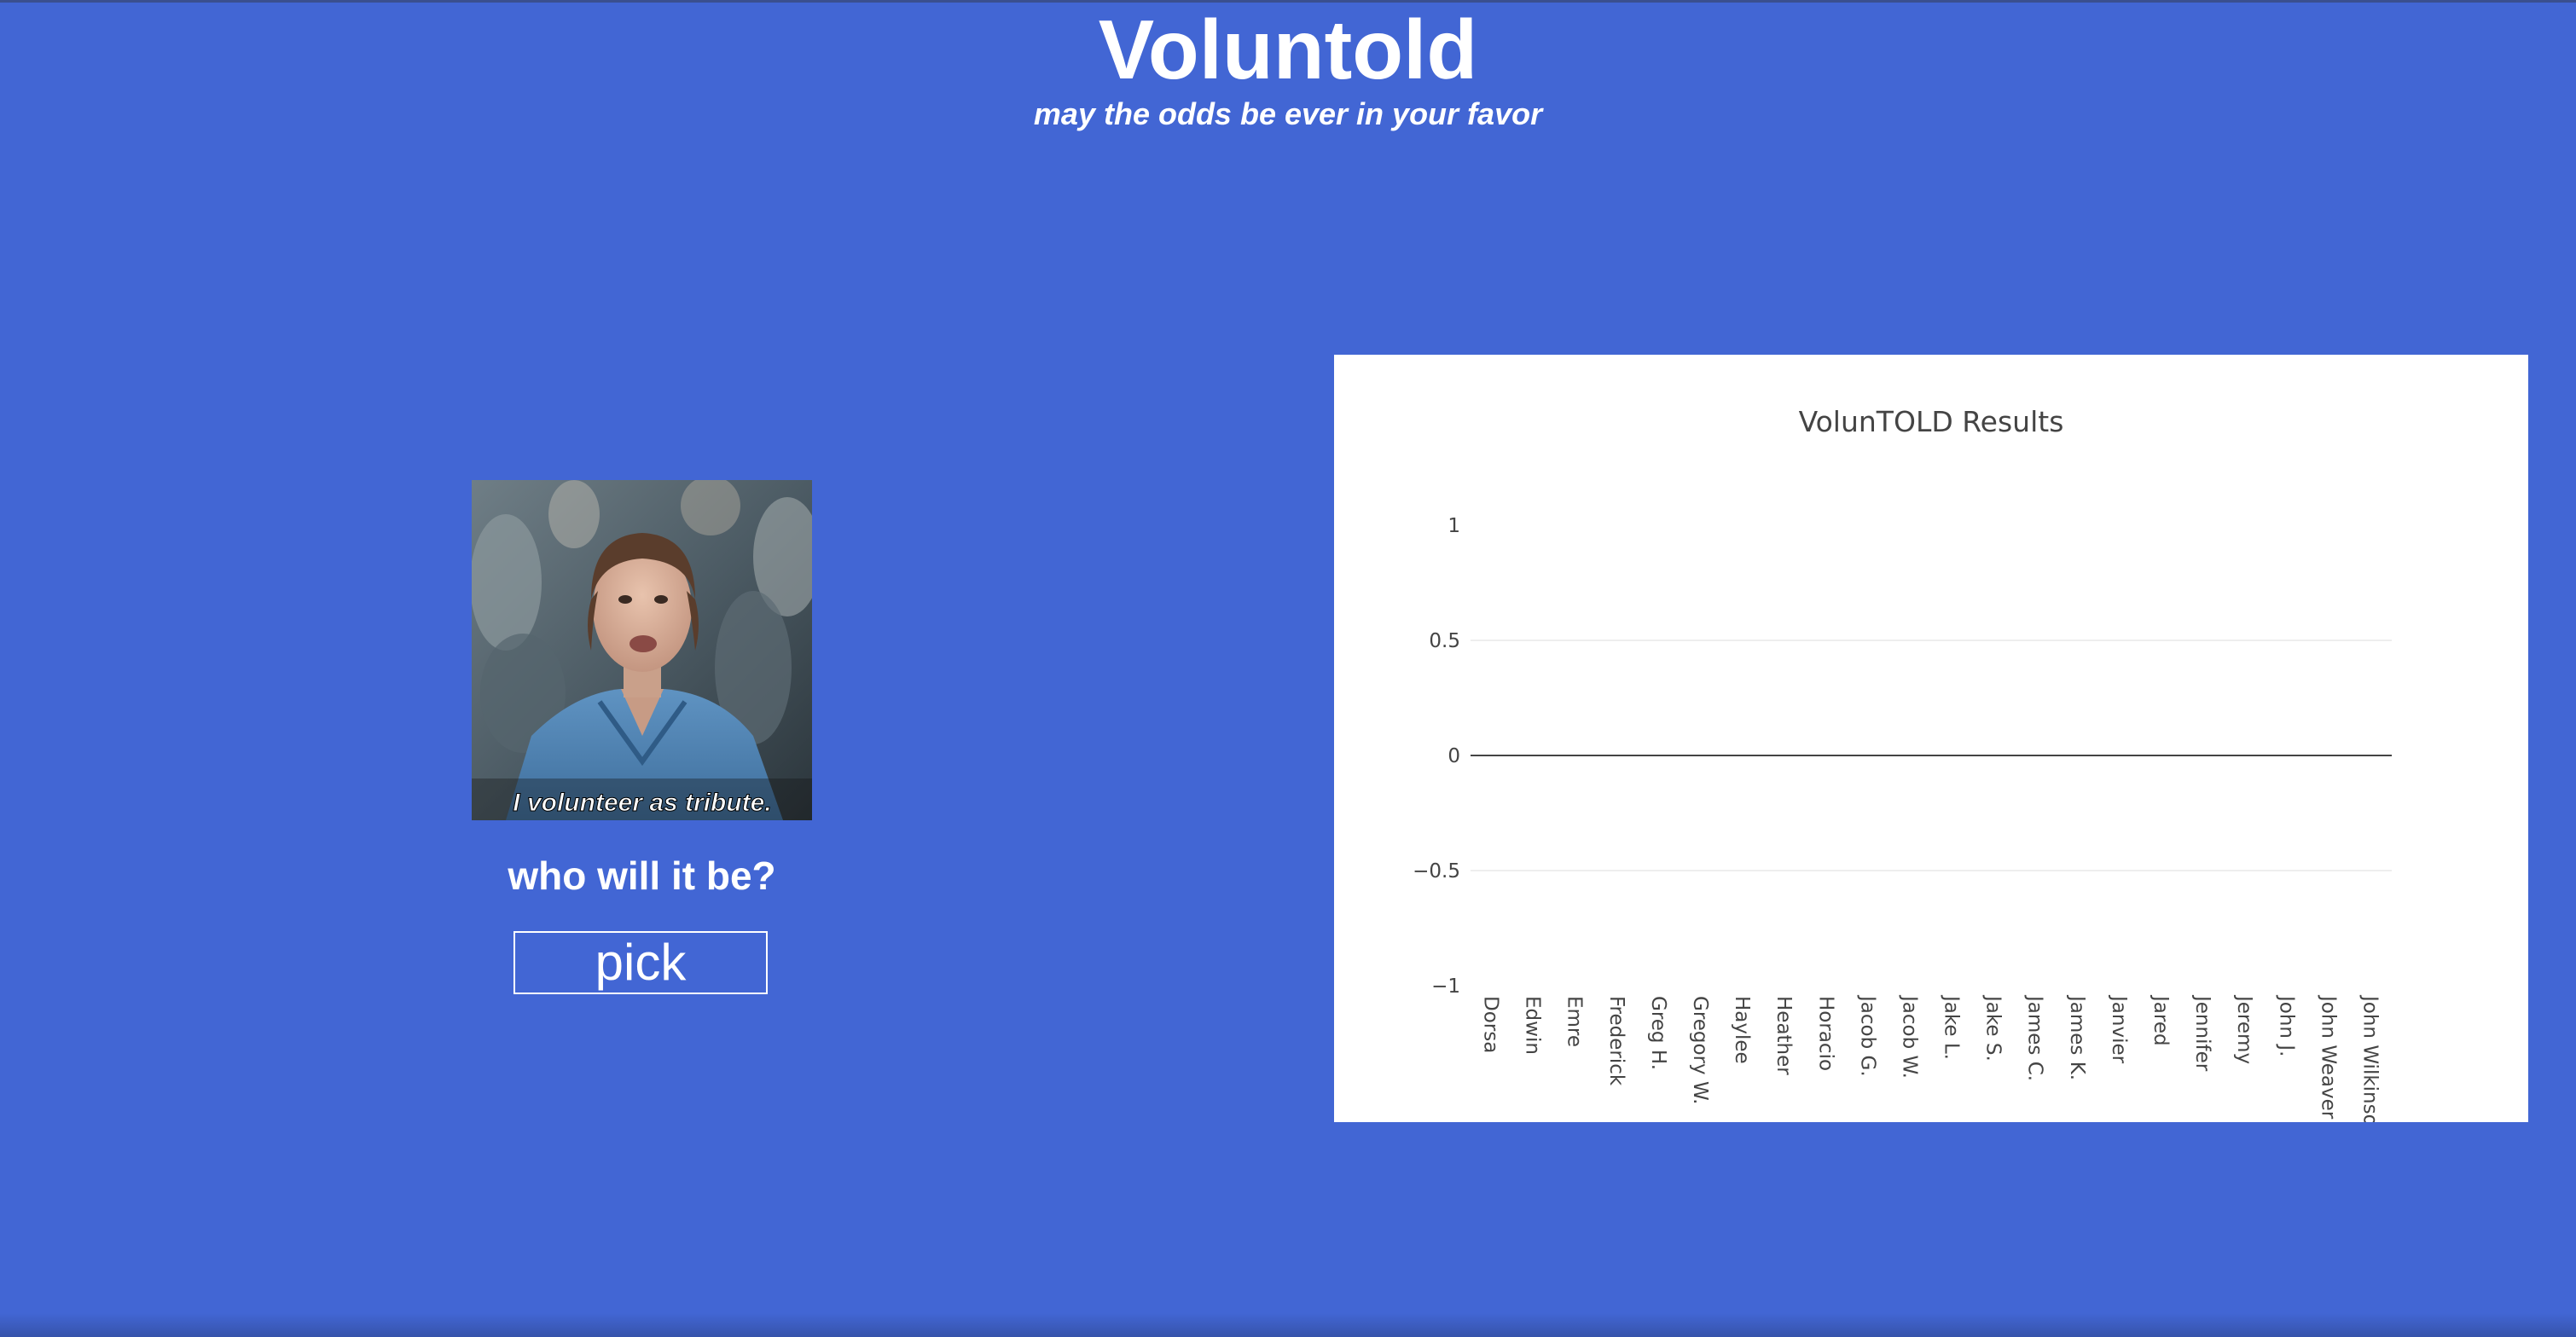 The width and height of the screenshot is (2576, 1337). Describe the element at coordinates (1436, 871) in the screenshot. I see `y-tick-label: −0.5` at that location.